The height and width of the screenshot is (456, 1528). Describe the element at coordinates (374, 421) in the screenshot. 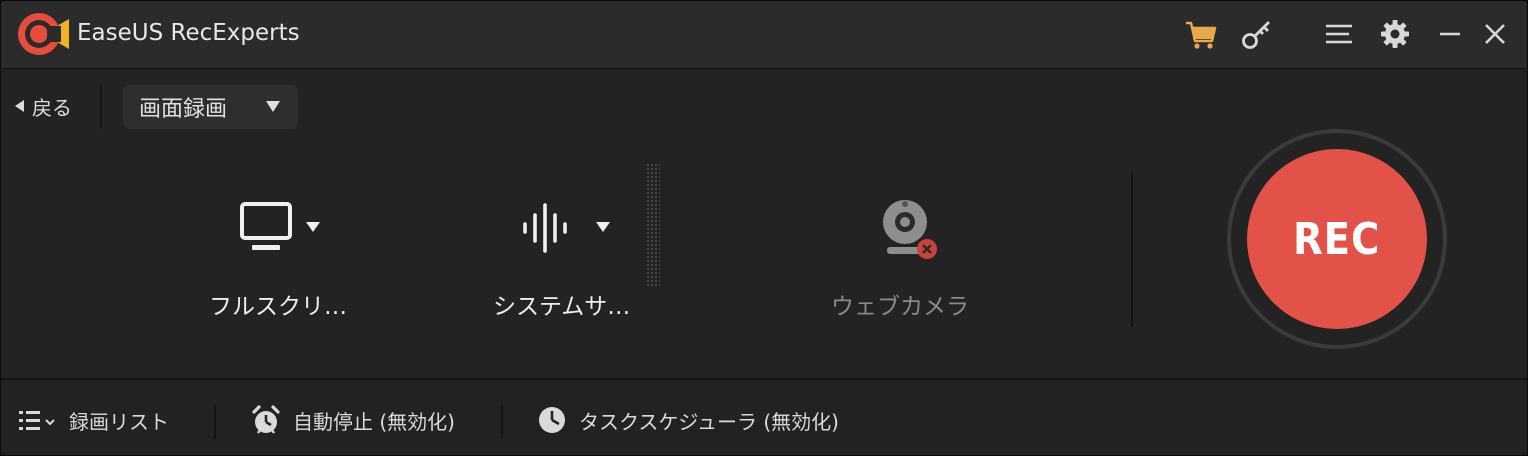

I see `auto-stop-label: 自動停止 (無効化)` at that location.